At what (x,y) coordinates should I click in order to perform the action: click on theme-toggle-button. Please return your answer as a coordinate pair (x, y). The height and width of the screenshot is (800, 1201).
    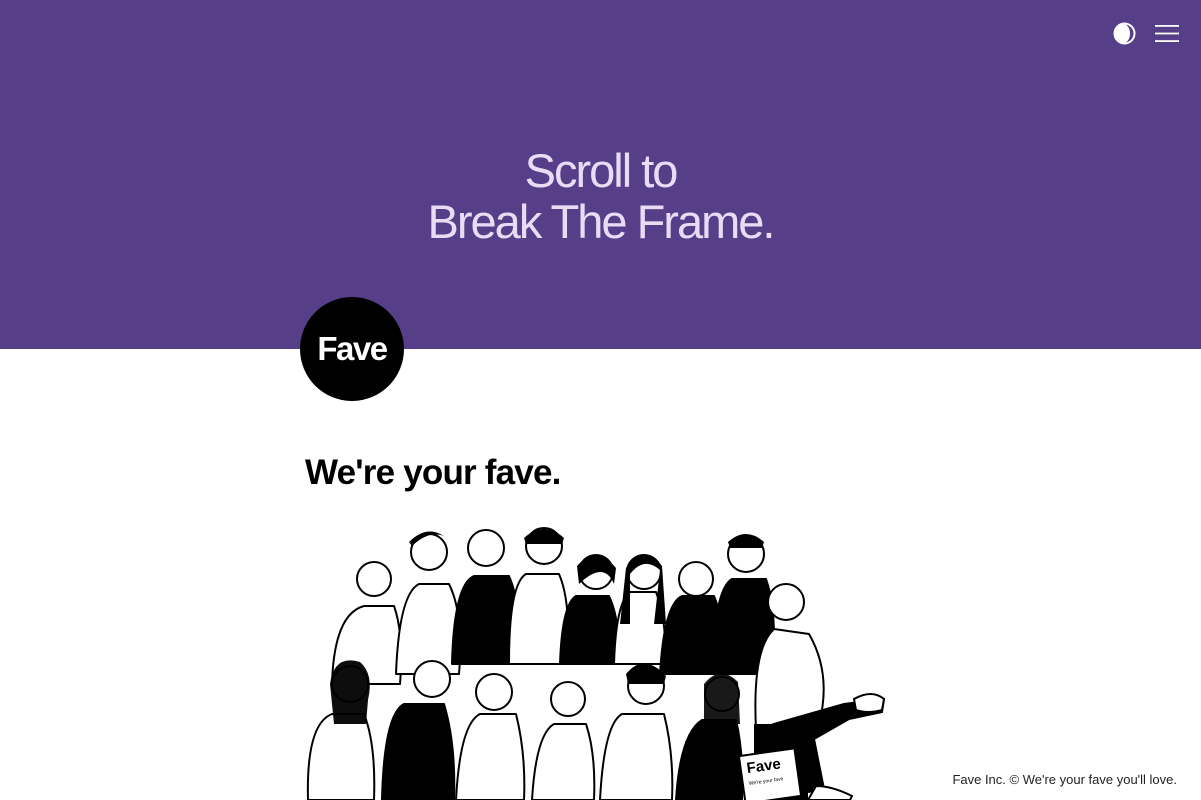
    Looking at the image, I should click on (1124, 33).